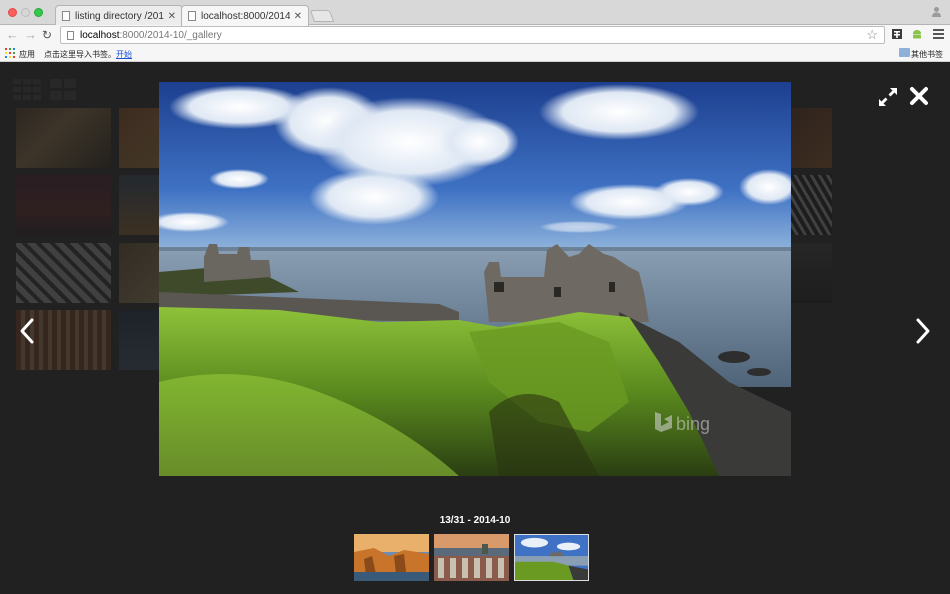 This screenshot has height=594, width=950. I want to click on tab-listing-directory: listing directory /2014-10 ✕, so click(119, 15).